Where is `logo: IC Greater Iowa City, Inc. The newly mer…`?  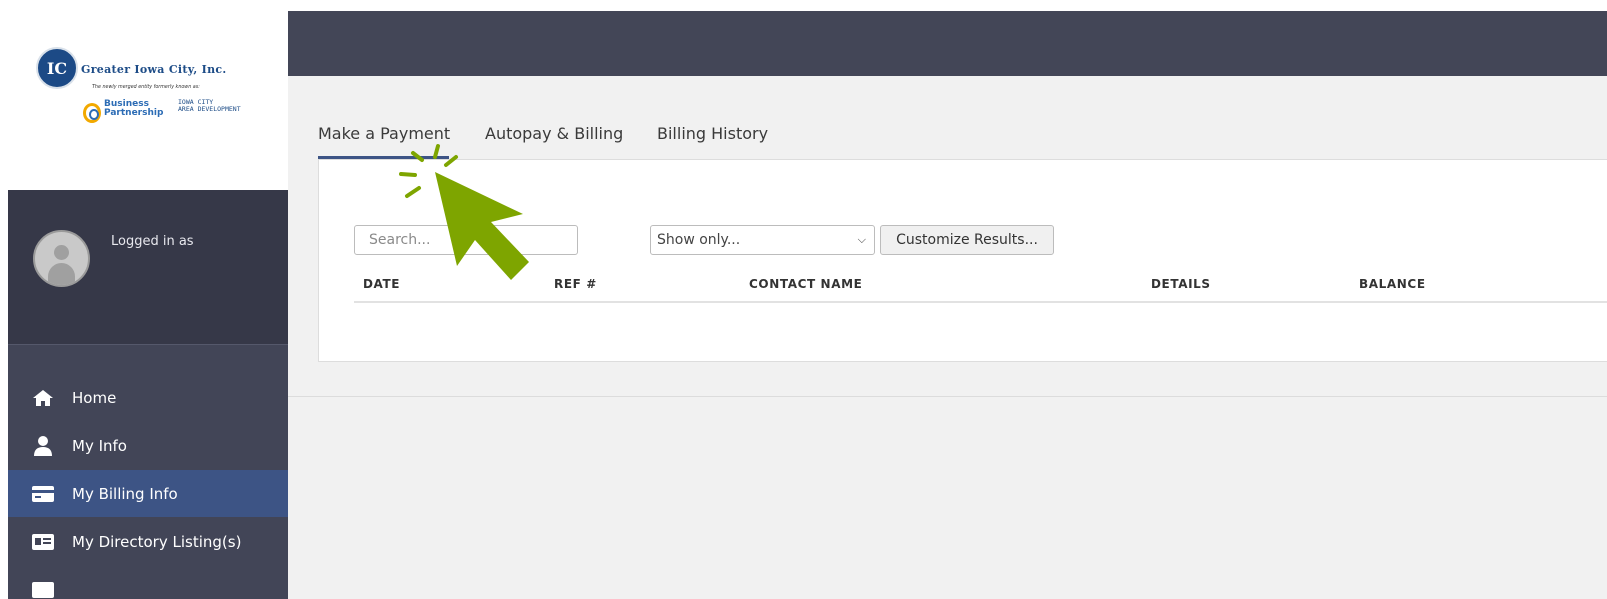 logo: IC Greater Iowa City, Inc. The newly mer… is located at coordinates (151, 100).